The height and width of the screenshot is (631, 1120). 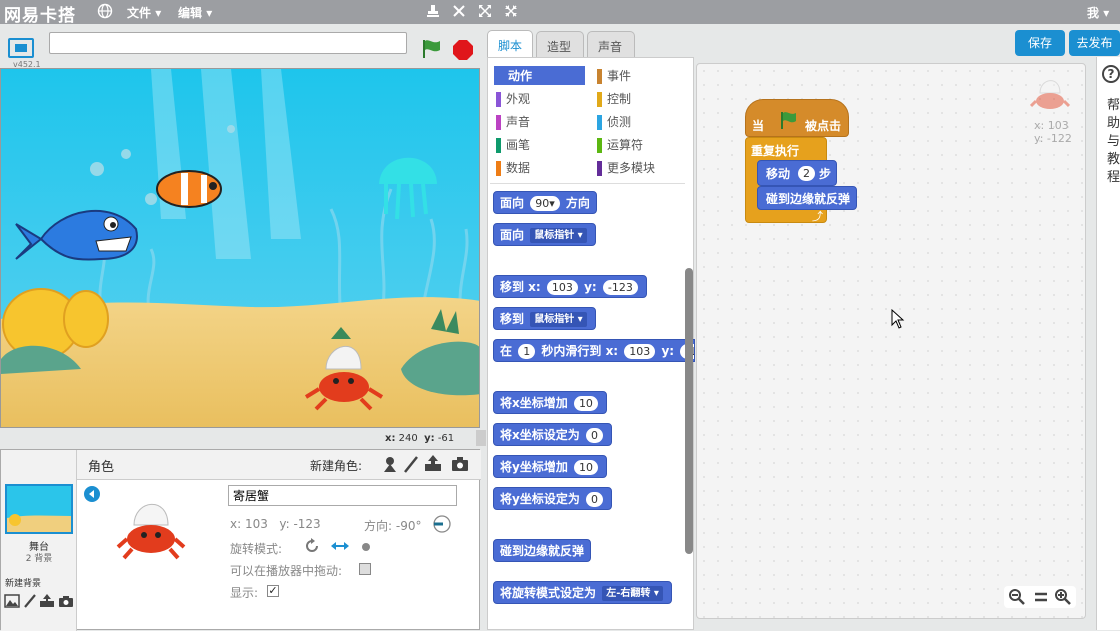 I want to click on paint-backdrop-icon, so click(x=30, y=601).